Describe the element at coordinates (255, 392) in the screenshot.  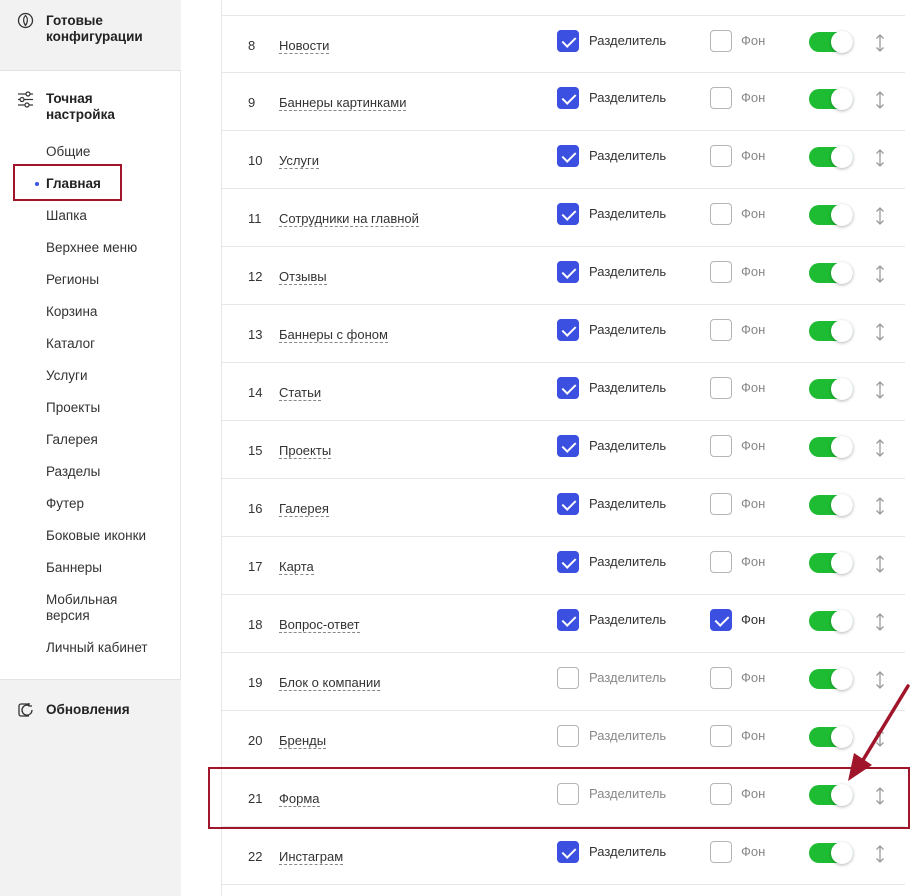
I see `row-number: 14` at that location.